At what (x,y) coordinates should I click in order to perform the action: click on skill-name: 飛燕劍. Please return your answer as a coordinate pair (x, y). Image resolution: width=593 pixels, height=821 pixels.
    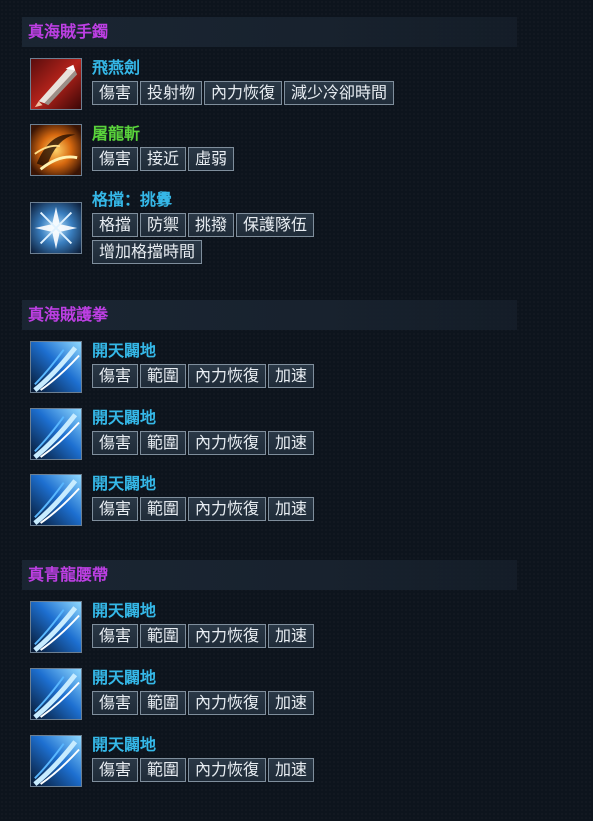
    Looking at the image, I should click on (116, 67).